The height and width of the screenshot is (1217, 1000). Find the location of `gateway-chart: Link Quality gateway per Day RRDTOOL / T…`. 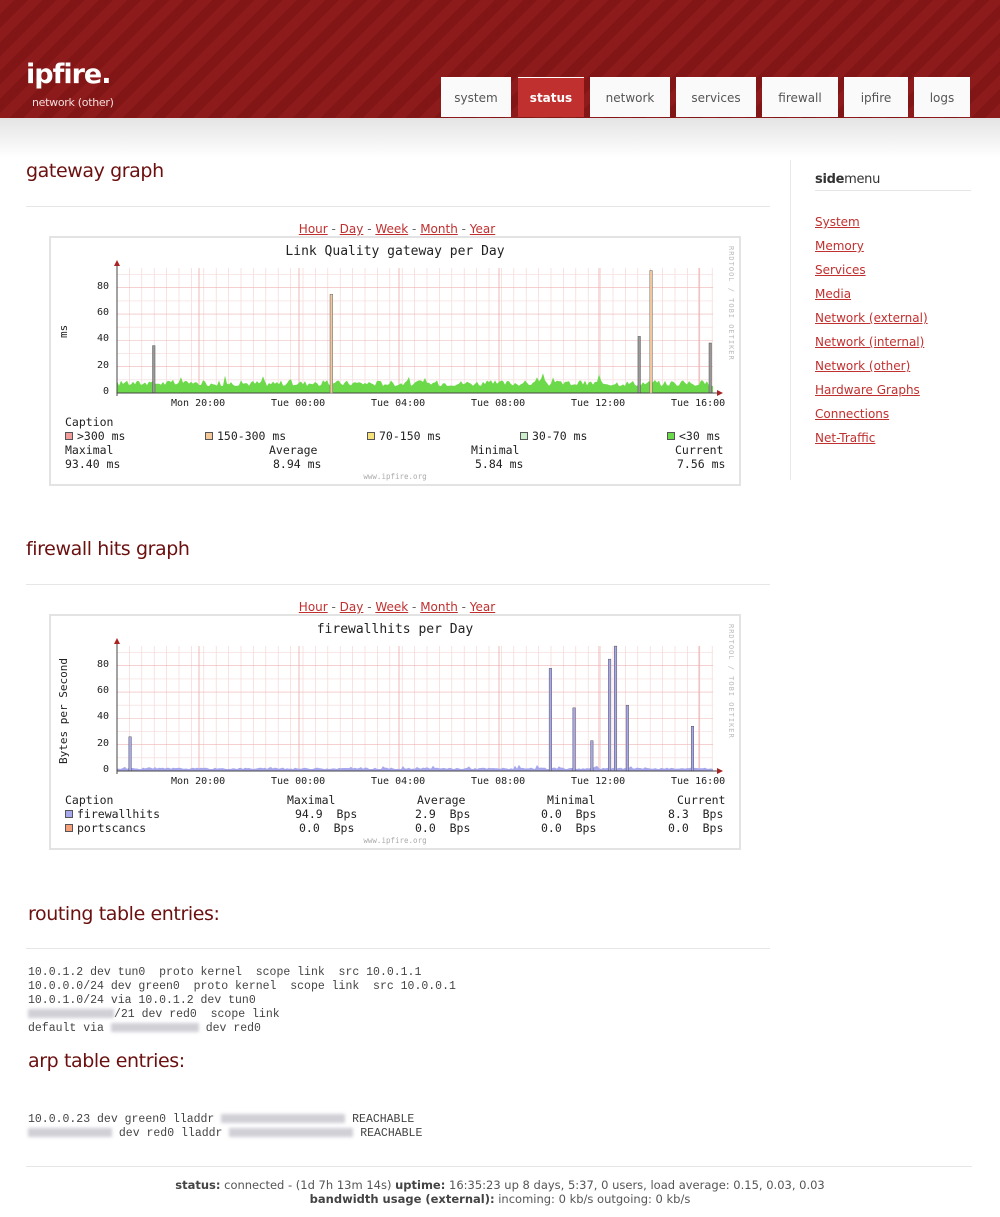

gateway-chart: Link Quality gateway per Day RRDTOOL / T… is located at coordinates (395, 361).